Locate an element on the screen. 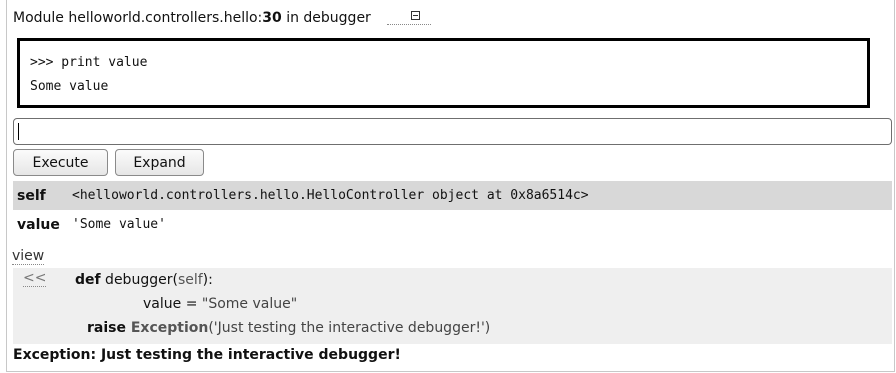 The width and height of the screenshot is (896, 373). code-keyword: raise is located at coordinates (106, 328).